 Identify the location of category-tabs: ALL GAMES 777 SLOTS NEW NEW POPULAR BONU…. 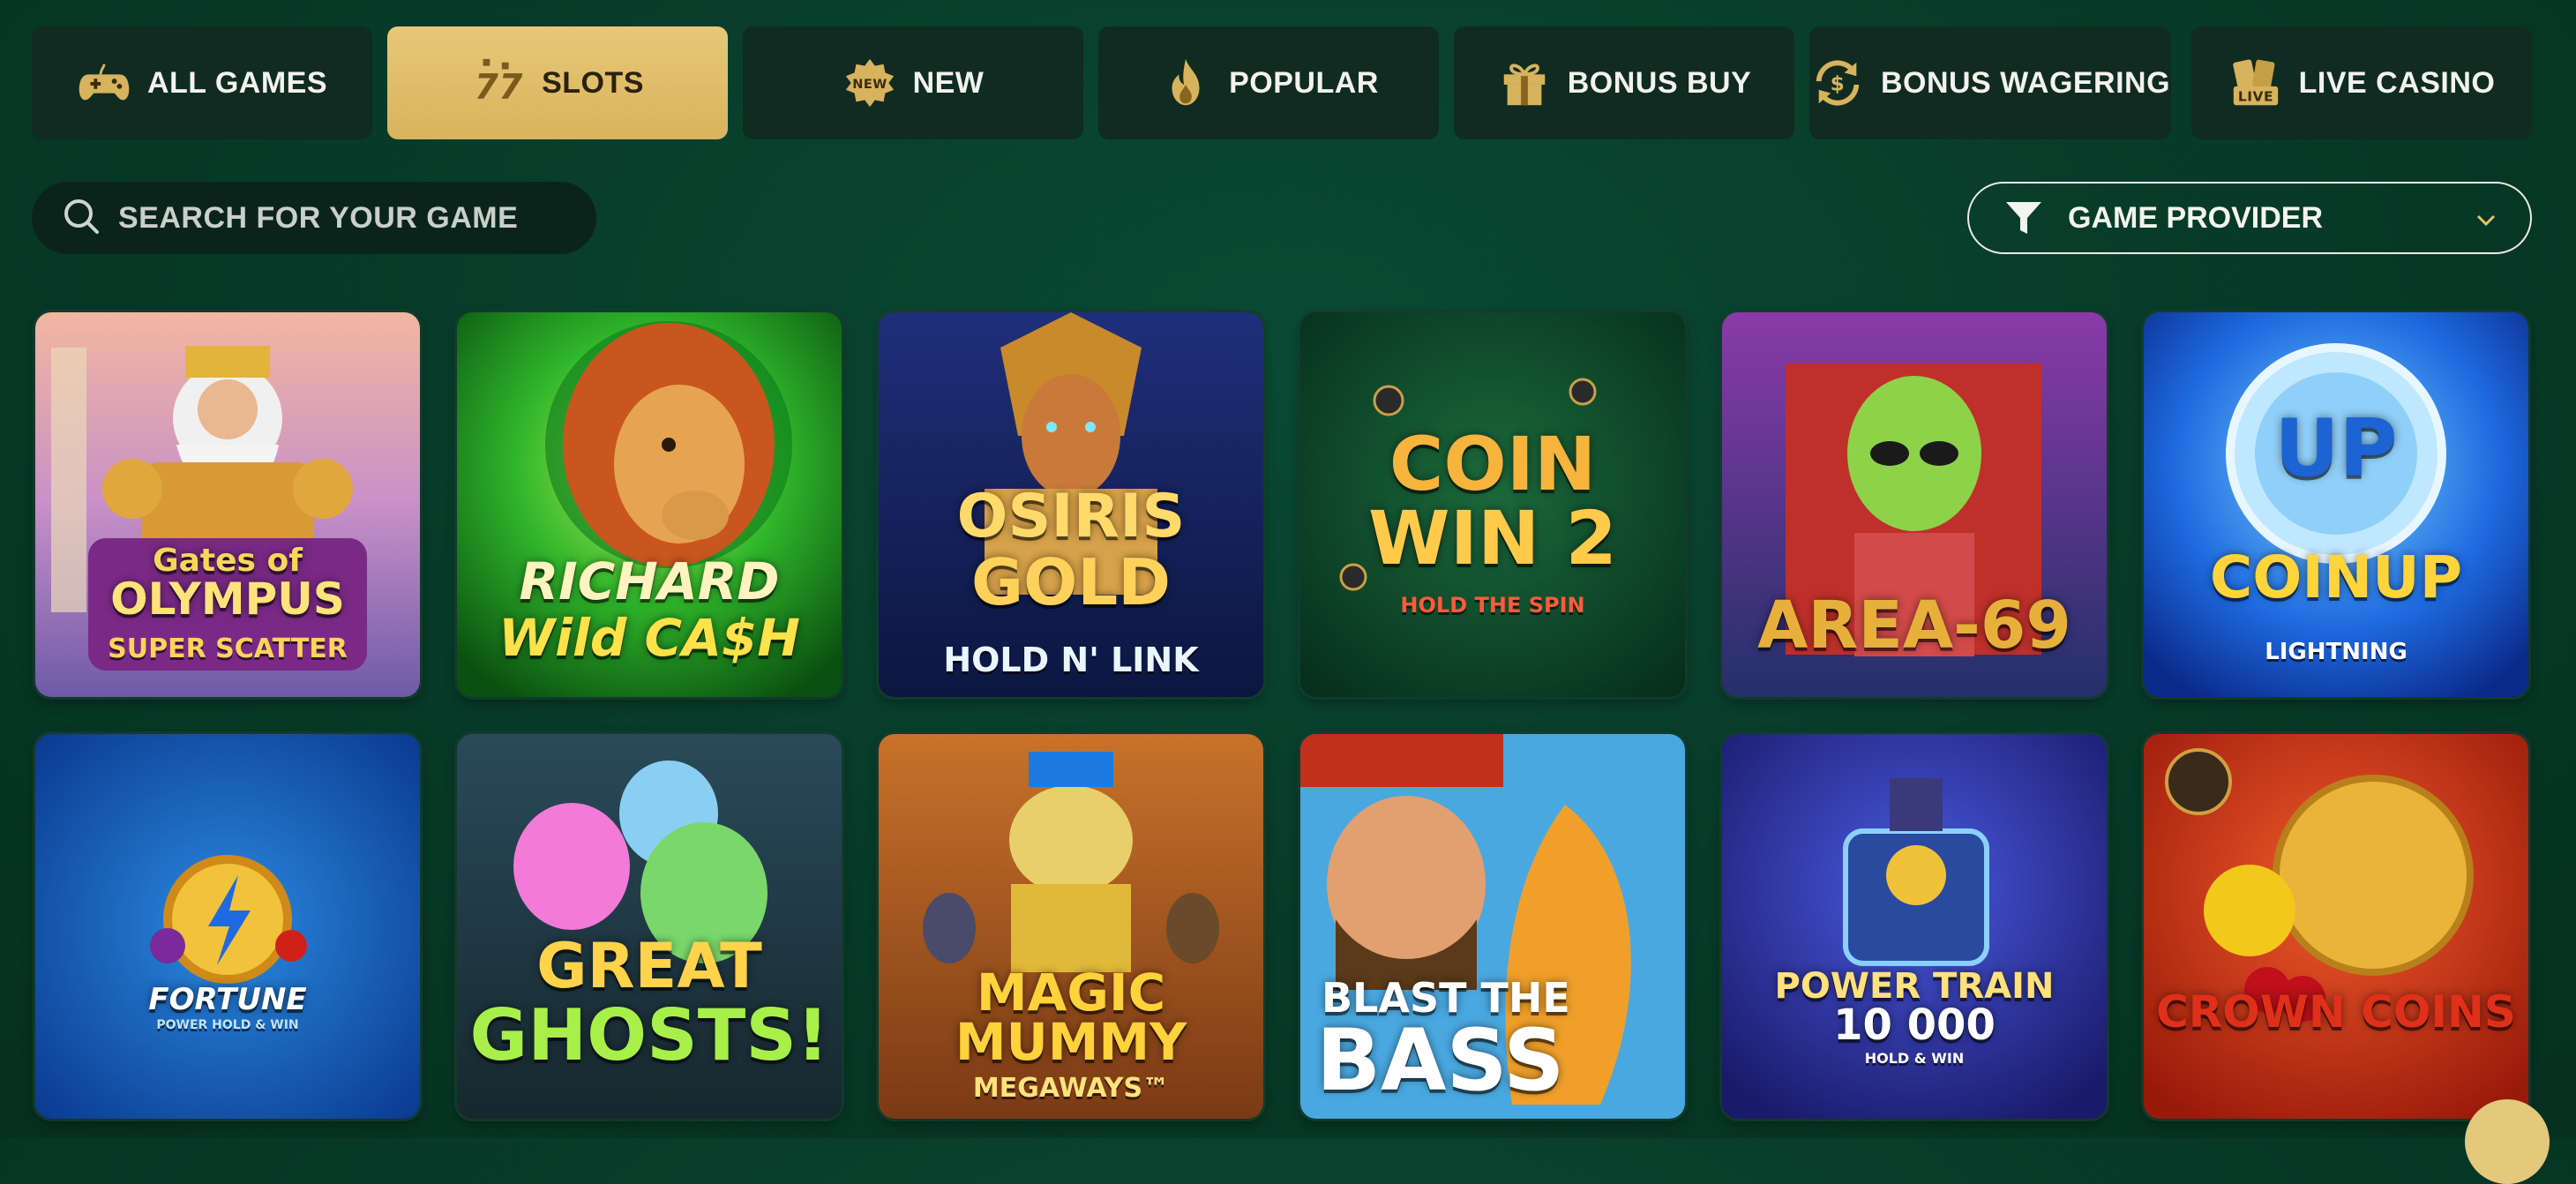
(1282, 83).